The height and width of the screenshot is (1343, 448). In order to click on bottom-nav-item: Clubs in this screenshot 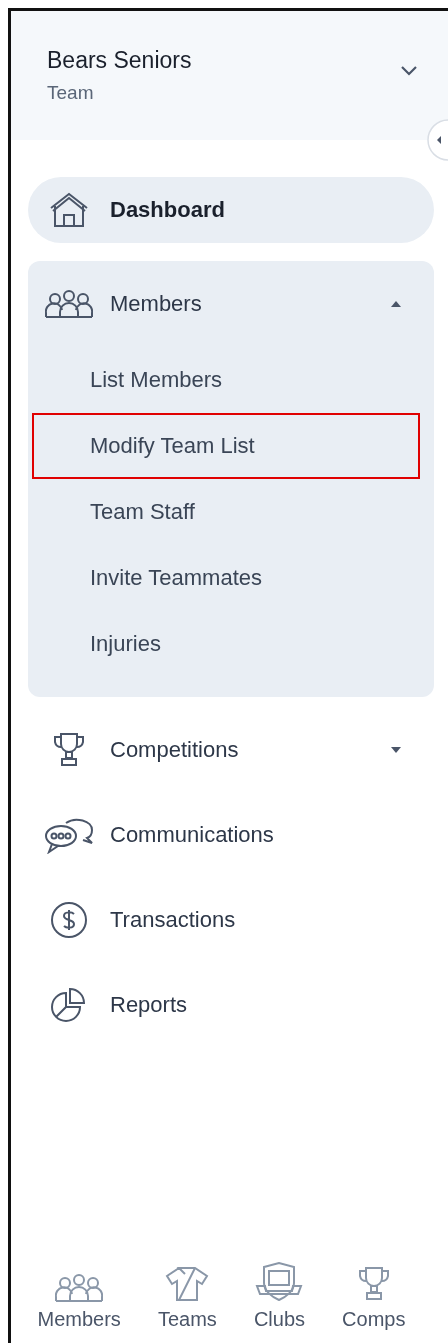, I will do `click(279, 1291)`.